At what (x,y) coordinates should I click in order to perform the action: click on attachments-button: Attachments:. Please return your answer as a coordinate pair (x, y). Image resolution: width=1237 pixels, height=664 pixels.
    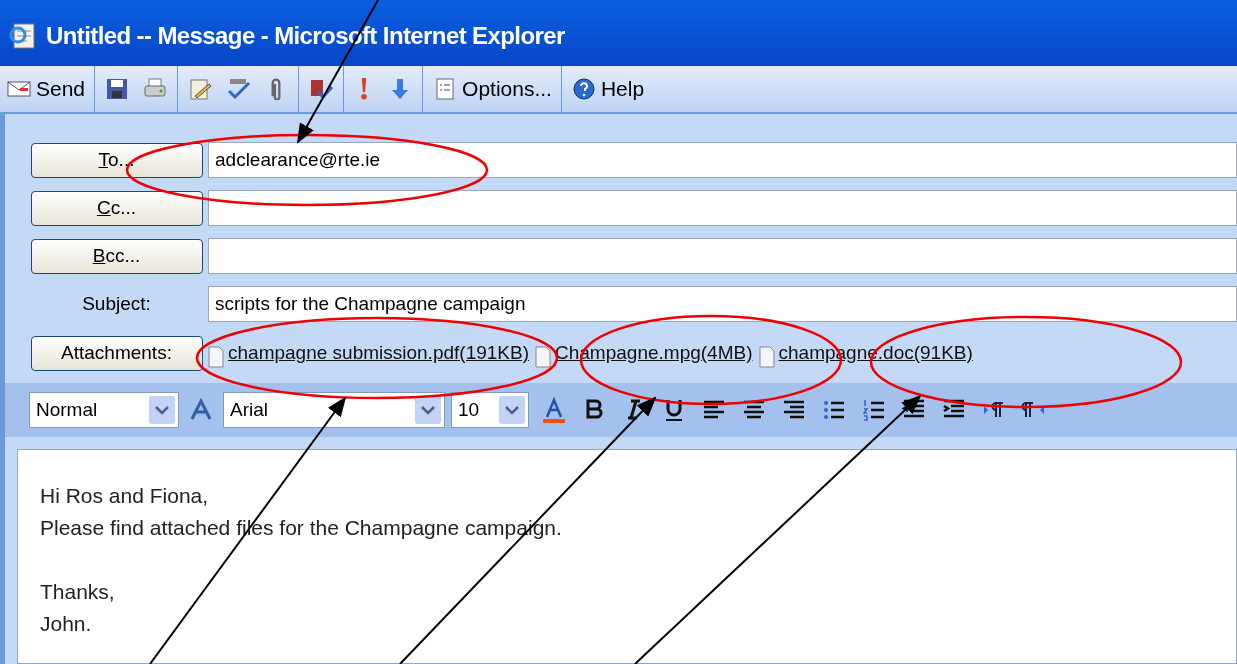
    Looking at the image, I should click on (116, 353).